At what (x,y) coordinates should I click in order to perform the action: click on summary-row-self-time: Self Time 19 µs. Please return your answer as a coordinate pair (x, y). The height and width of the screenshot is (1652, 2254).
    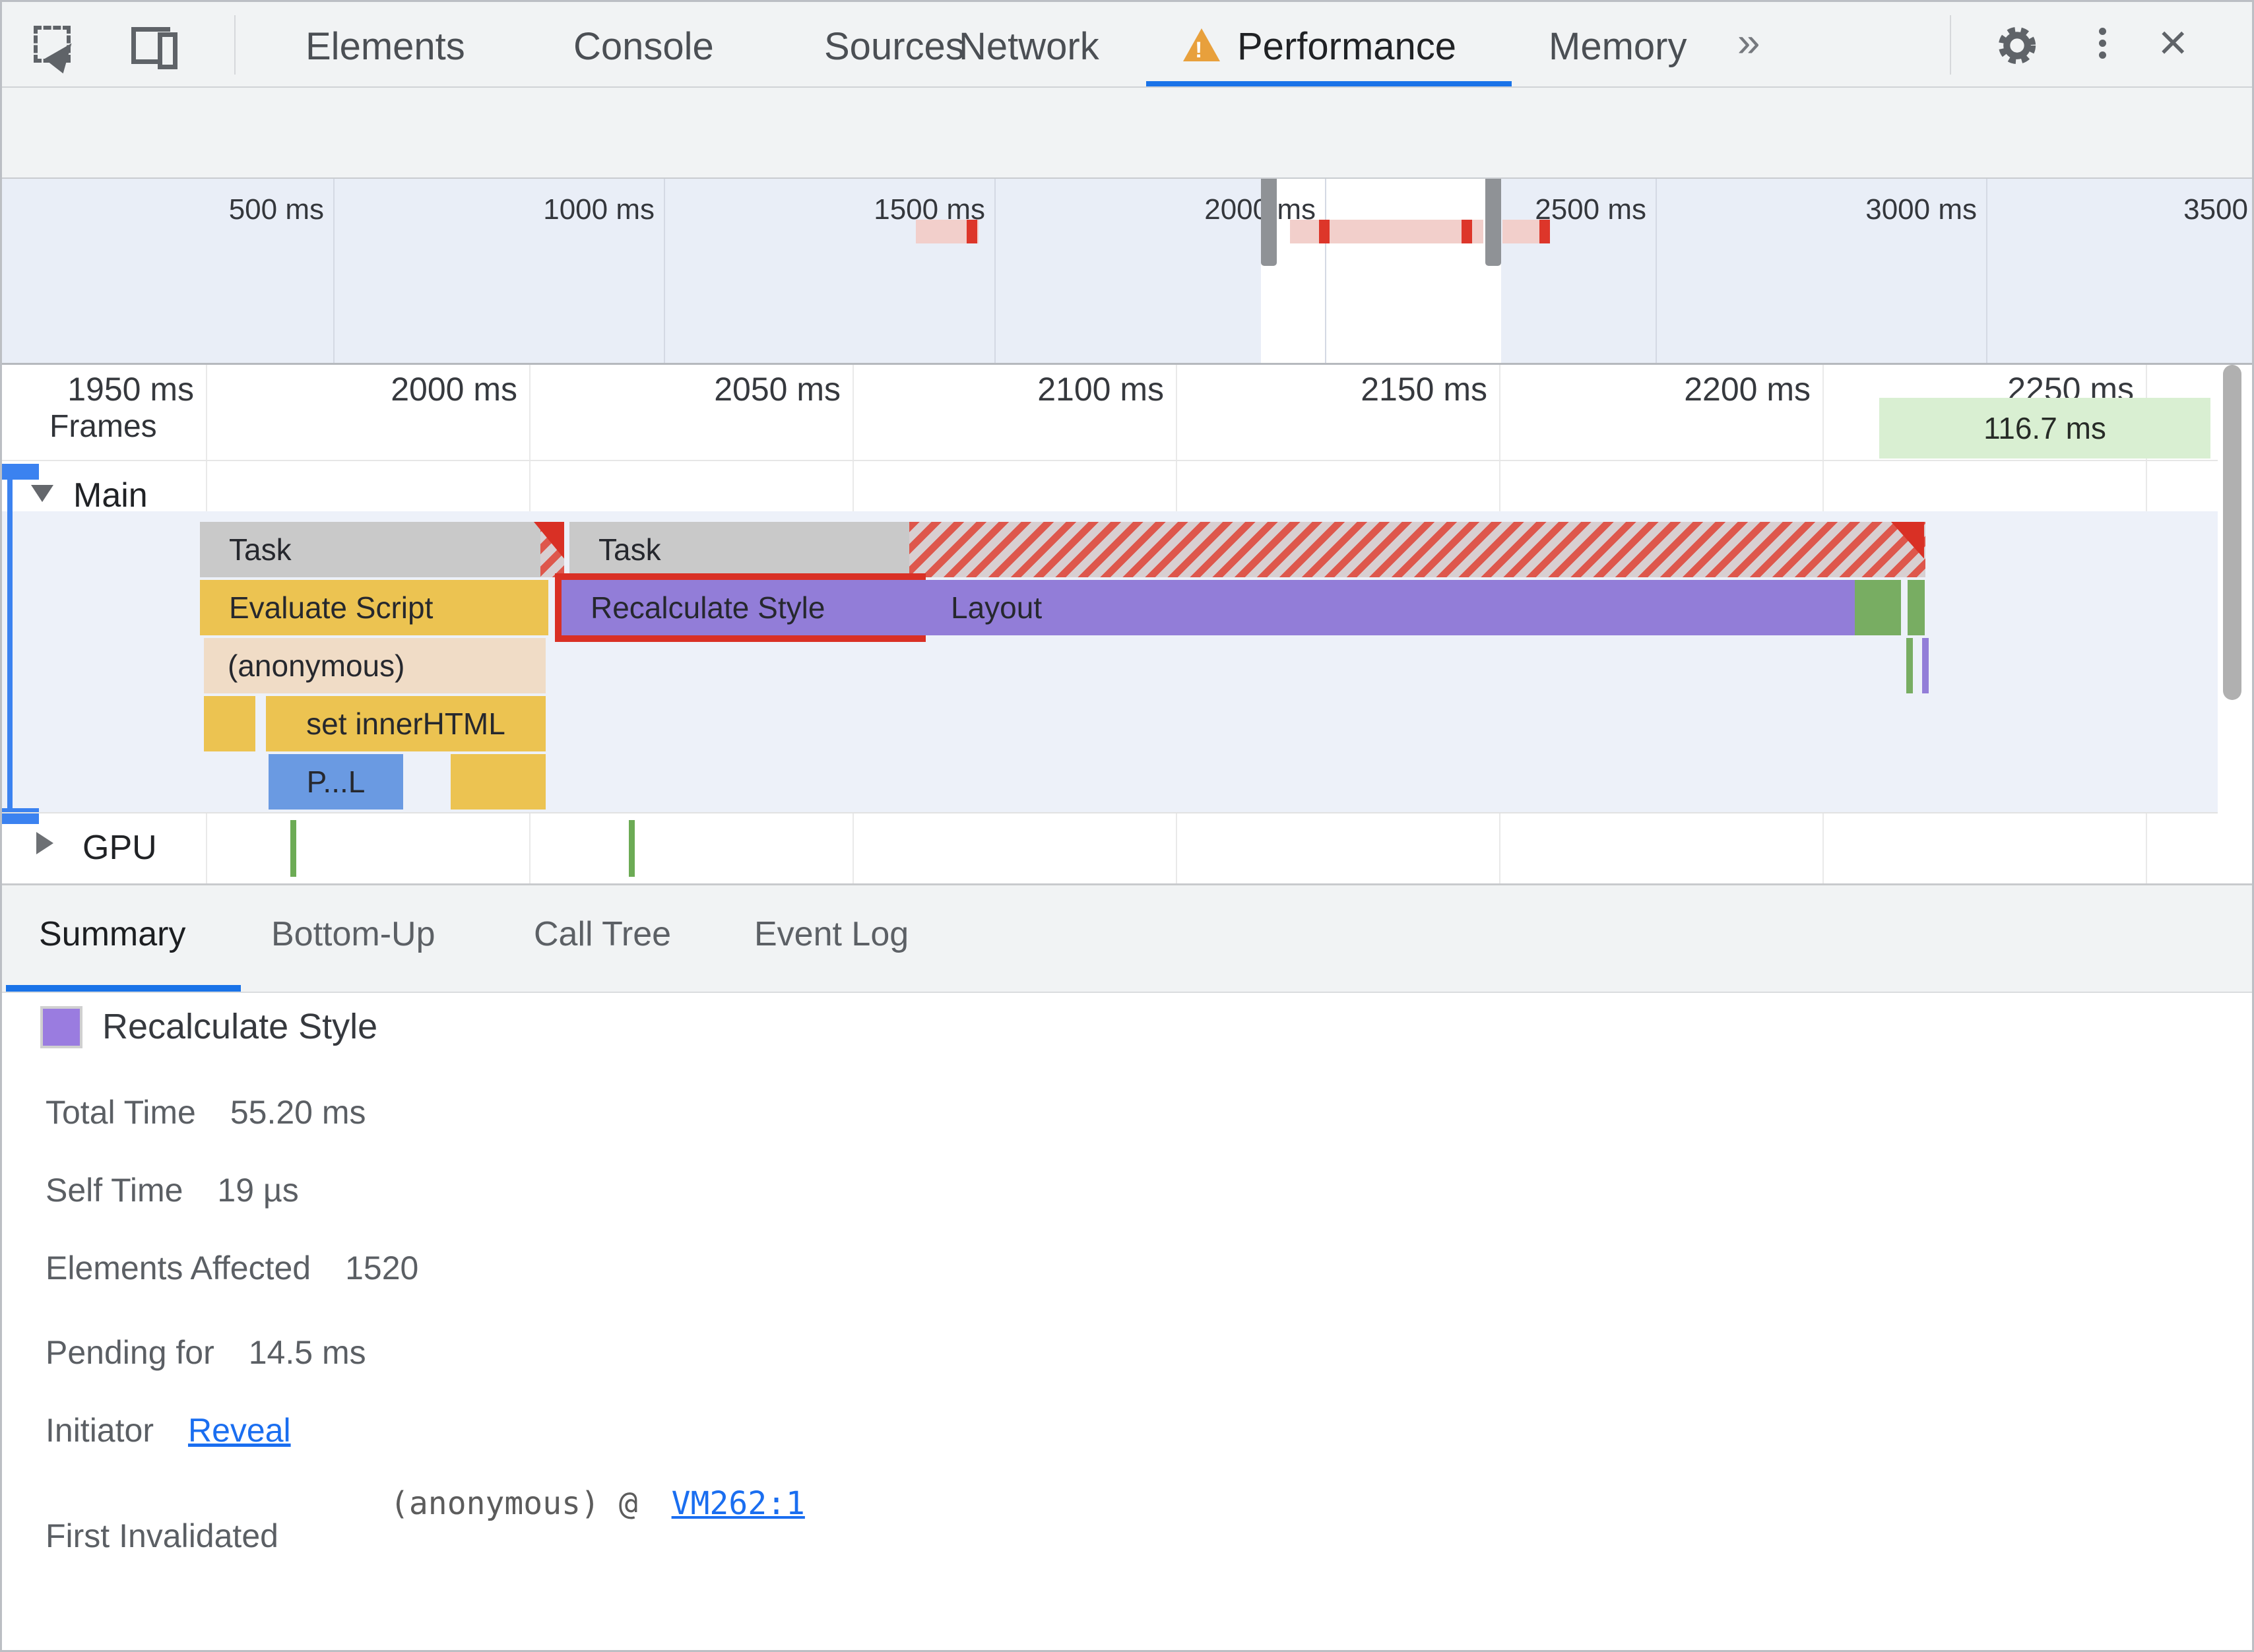
    Looking at the image, I should click on (172, 1190).